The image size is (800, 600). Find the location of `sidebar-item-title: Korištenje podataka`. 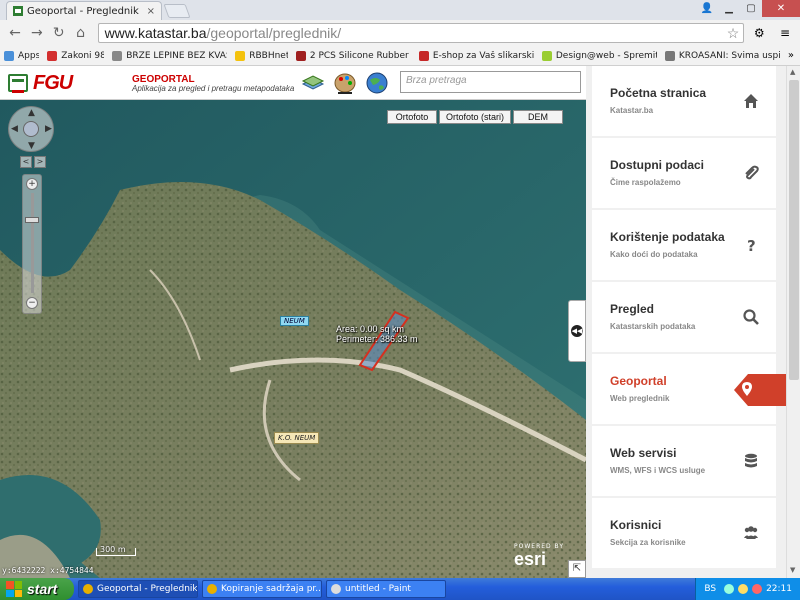

sidebar-item-title: Korištenje podataka is located at coordinates (667, 237).